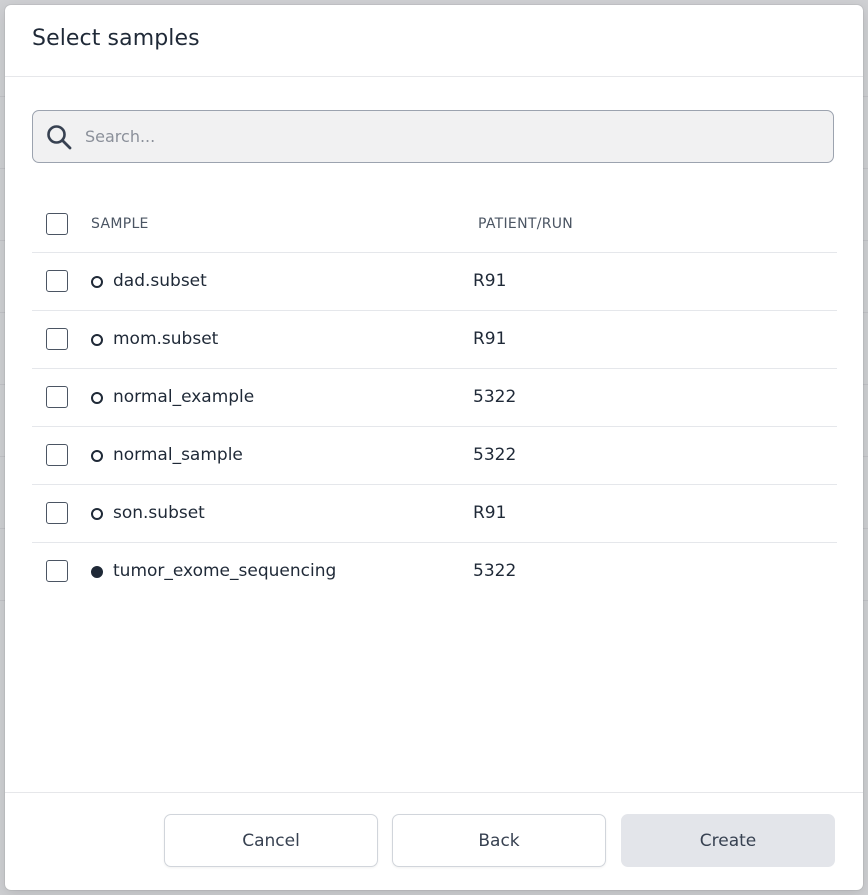 The image size is (868, 895). Describe the element at coordinates (183, 397) in the screenshot. I see `sample-name: normal_example` at that location.